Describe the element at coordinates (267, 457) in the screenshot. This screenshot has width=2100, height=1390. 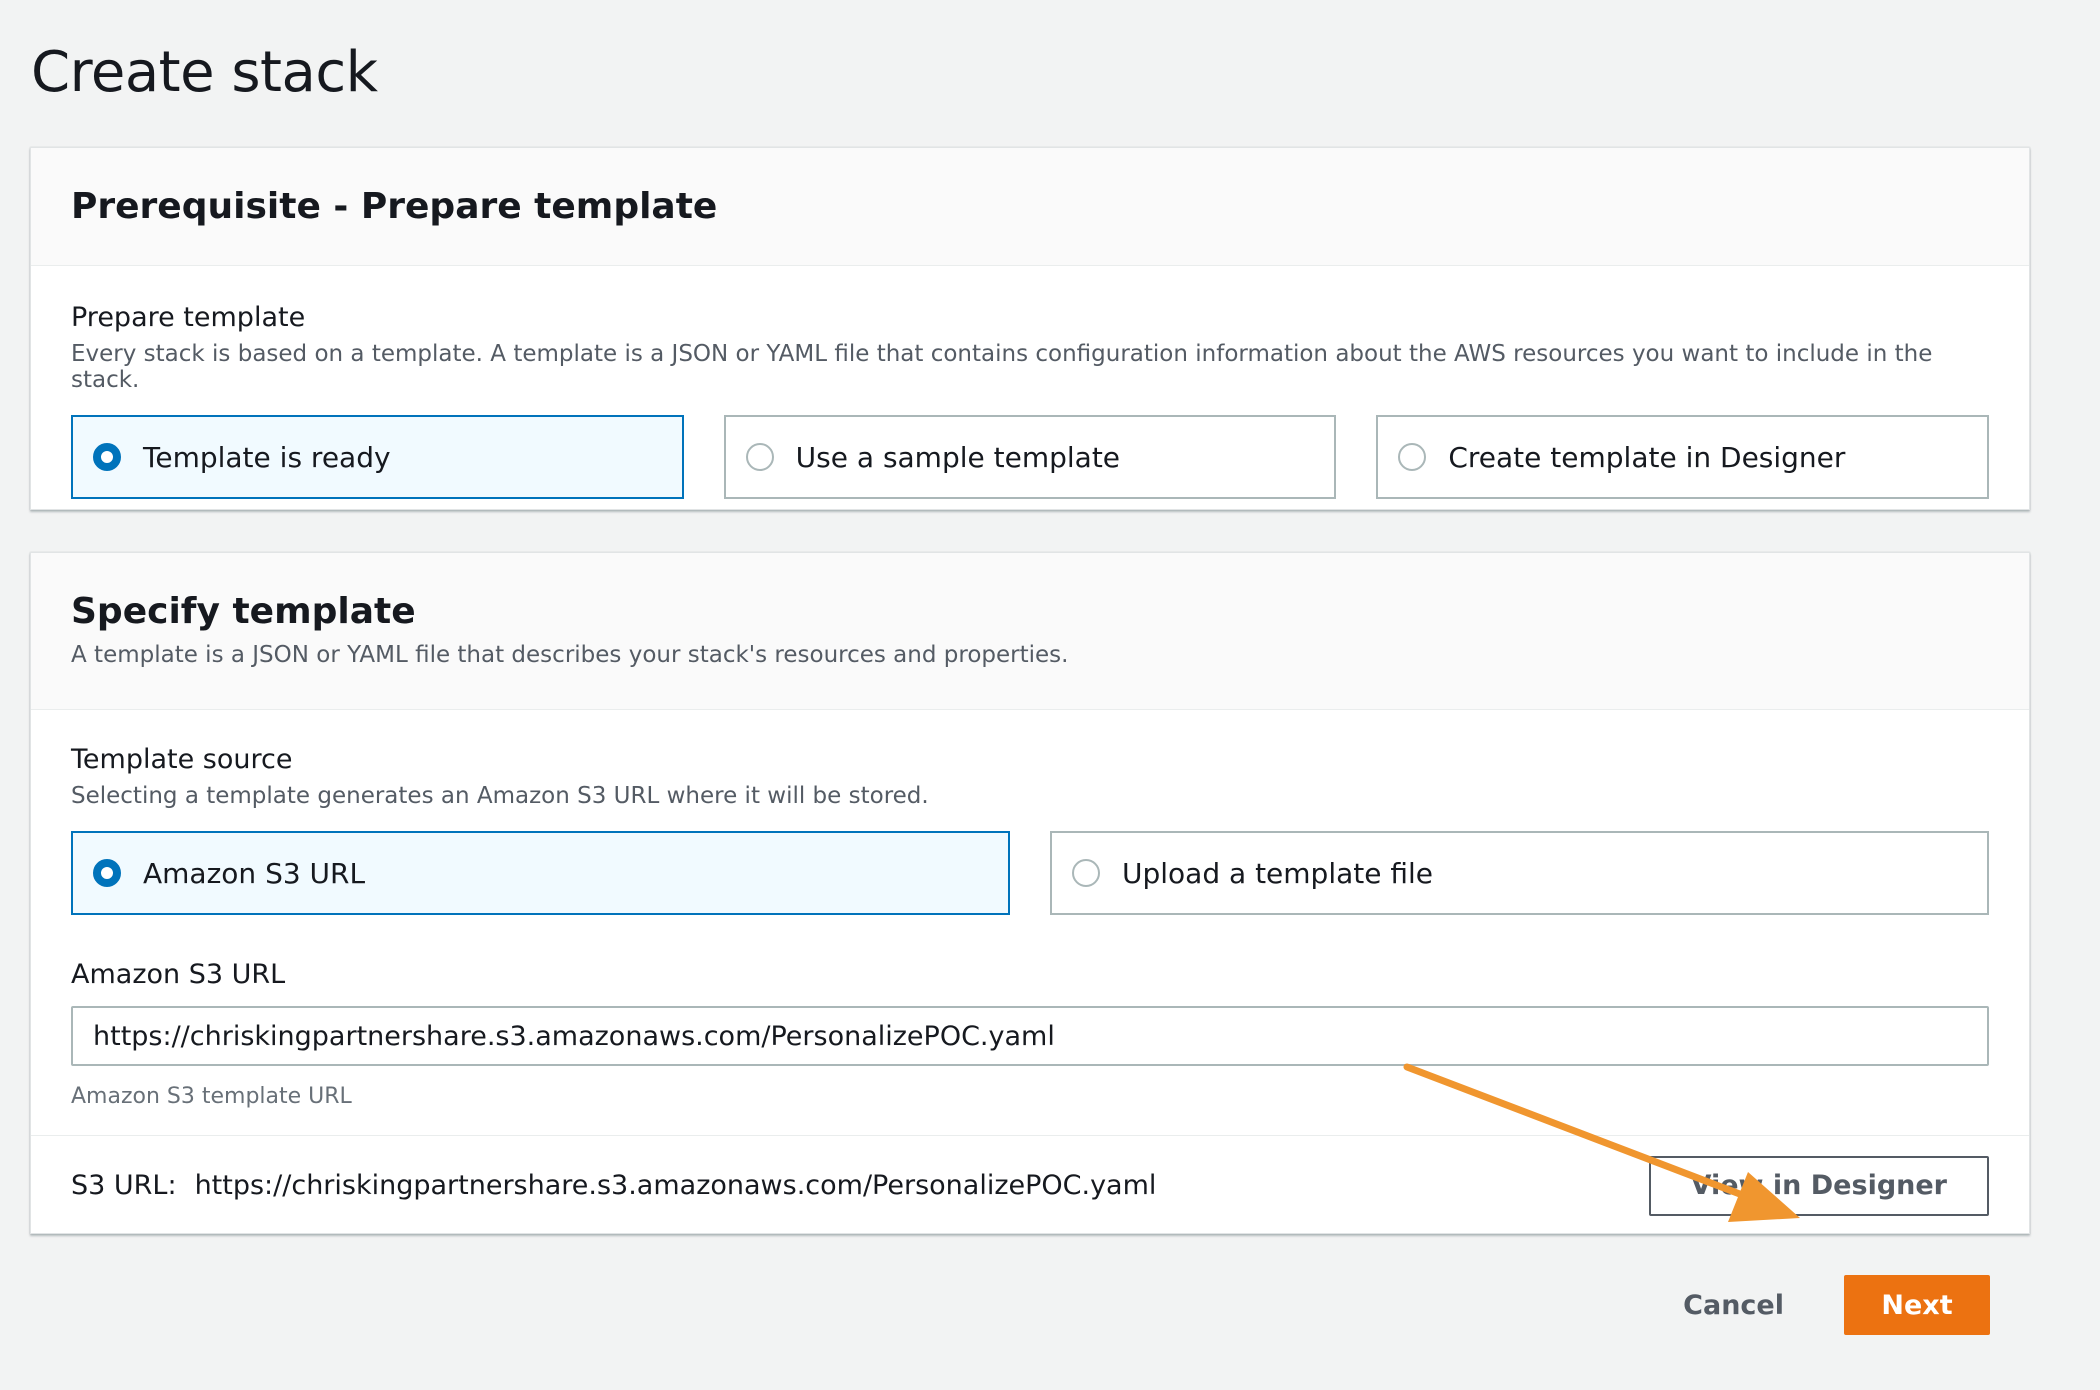
I see `option-label: Template is ready` at that location.